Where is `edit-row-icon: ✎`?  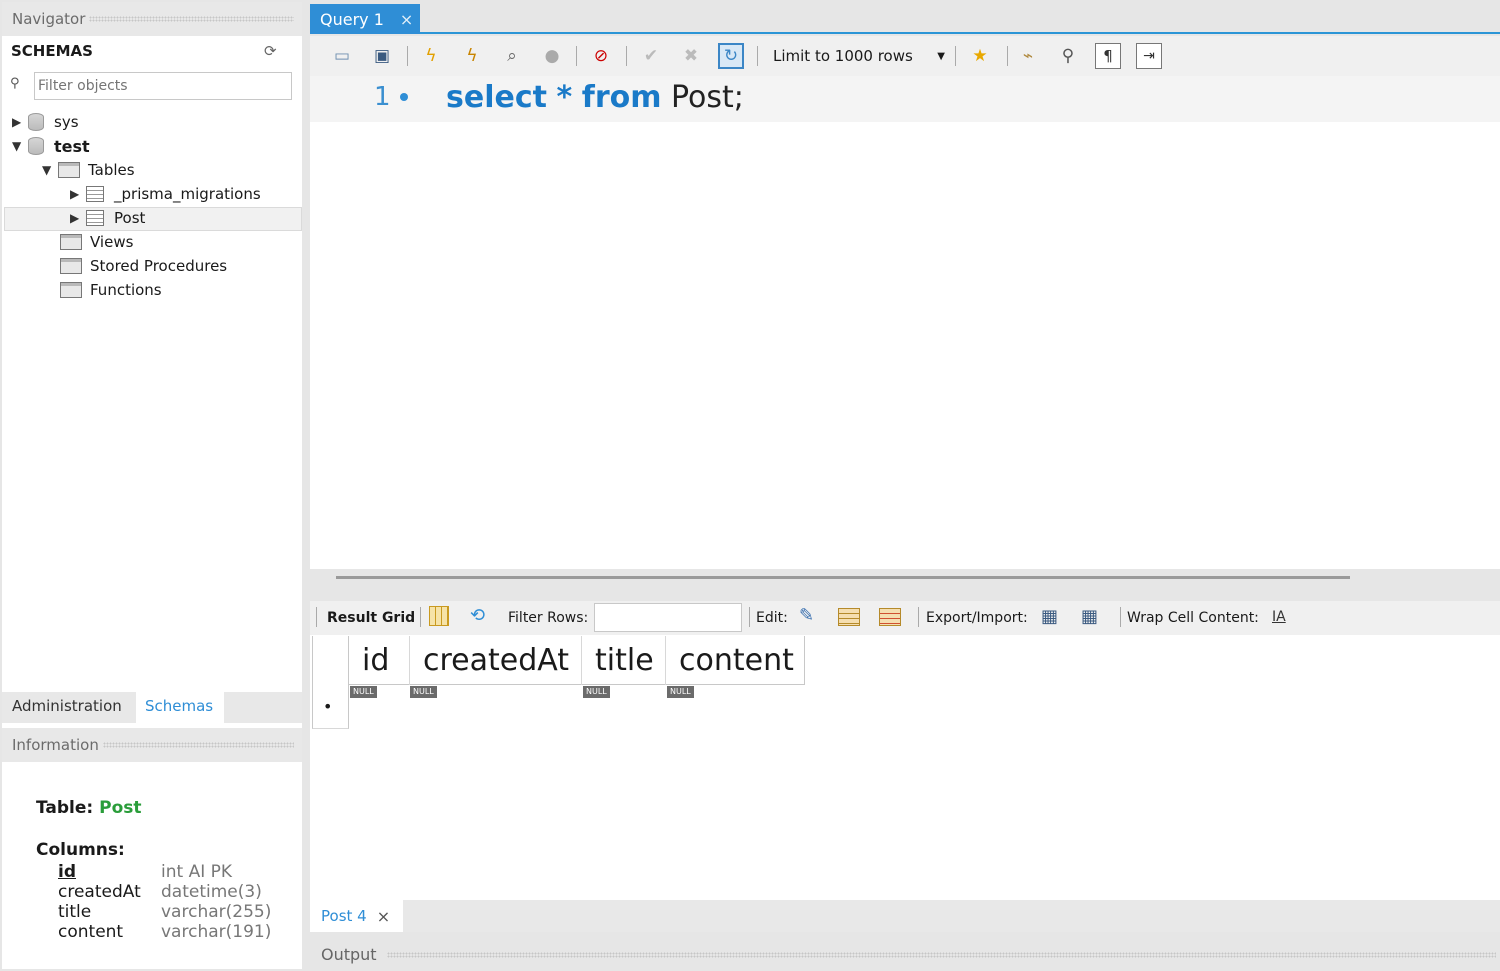 edit-row-icon: ✎ is located at coordinates (806, 615).